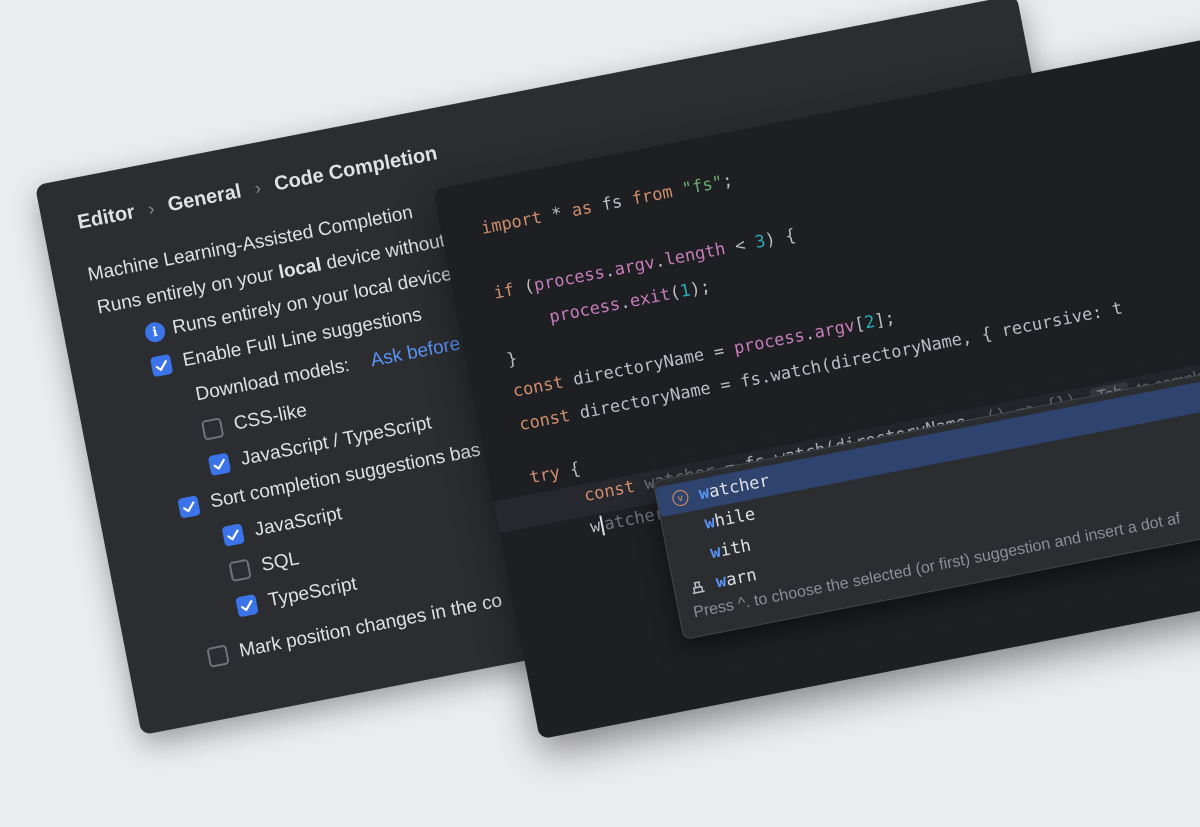 This screenshot has height=827, width=1200. I want to click on sort-ts-label: TypeScript, so click(312, 592).